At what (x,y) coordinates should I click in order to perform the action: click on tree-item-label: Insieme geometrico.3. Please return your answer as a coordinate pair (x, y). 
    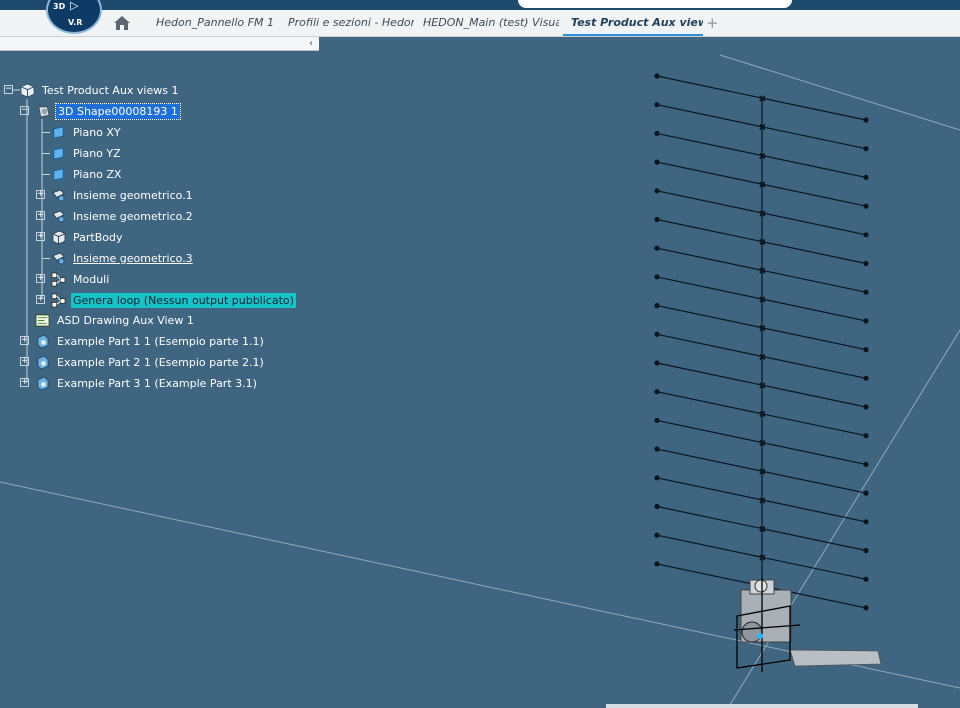
    Looking at the image, I should click on (133, 258).